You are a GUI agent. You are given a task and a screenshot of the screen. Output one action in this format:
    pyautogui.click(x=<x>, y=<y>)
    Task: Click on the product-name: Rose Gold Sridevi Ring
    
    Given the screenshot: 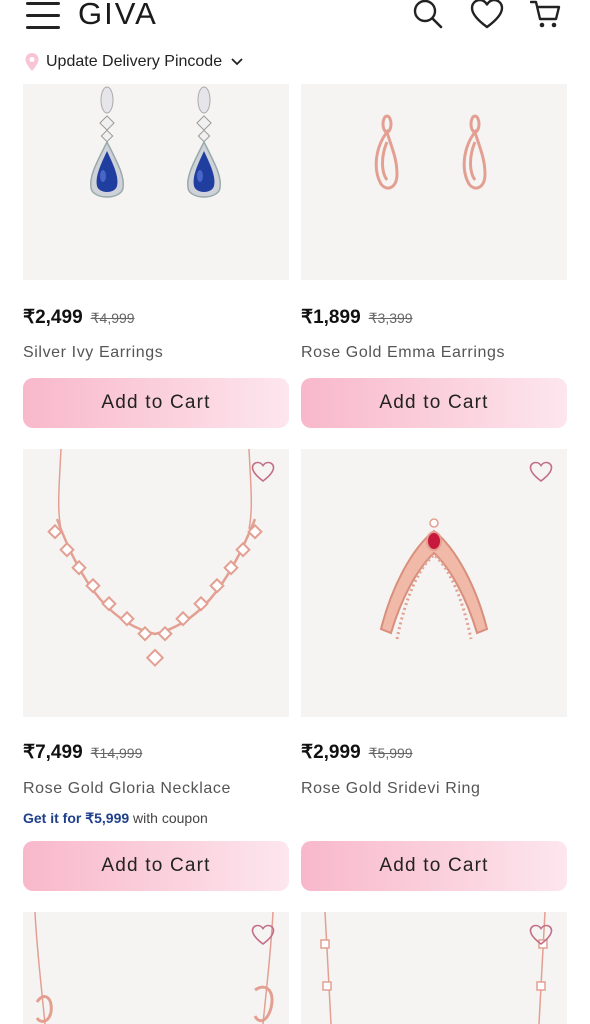 What is the action you would take?
    pyautogui.click(x=391, y=789)
    